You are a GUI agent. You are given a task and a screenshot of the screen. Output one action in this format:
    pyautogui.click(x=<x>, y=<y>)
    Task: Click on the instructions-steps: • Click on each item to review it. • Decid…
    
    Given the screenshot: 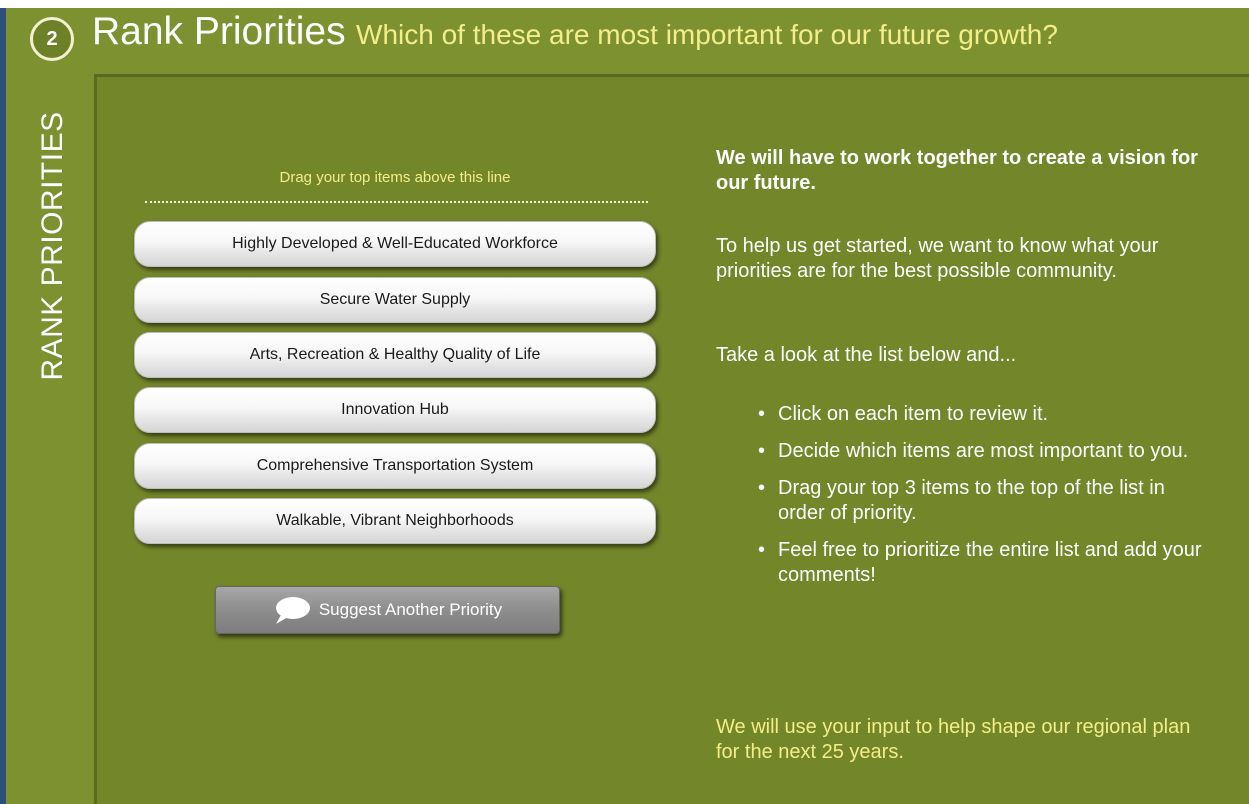 What is the action you would take?
    pyautogui.click(x=985, y=501)
    